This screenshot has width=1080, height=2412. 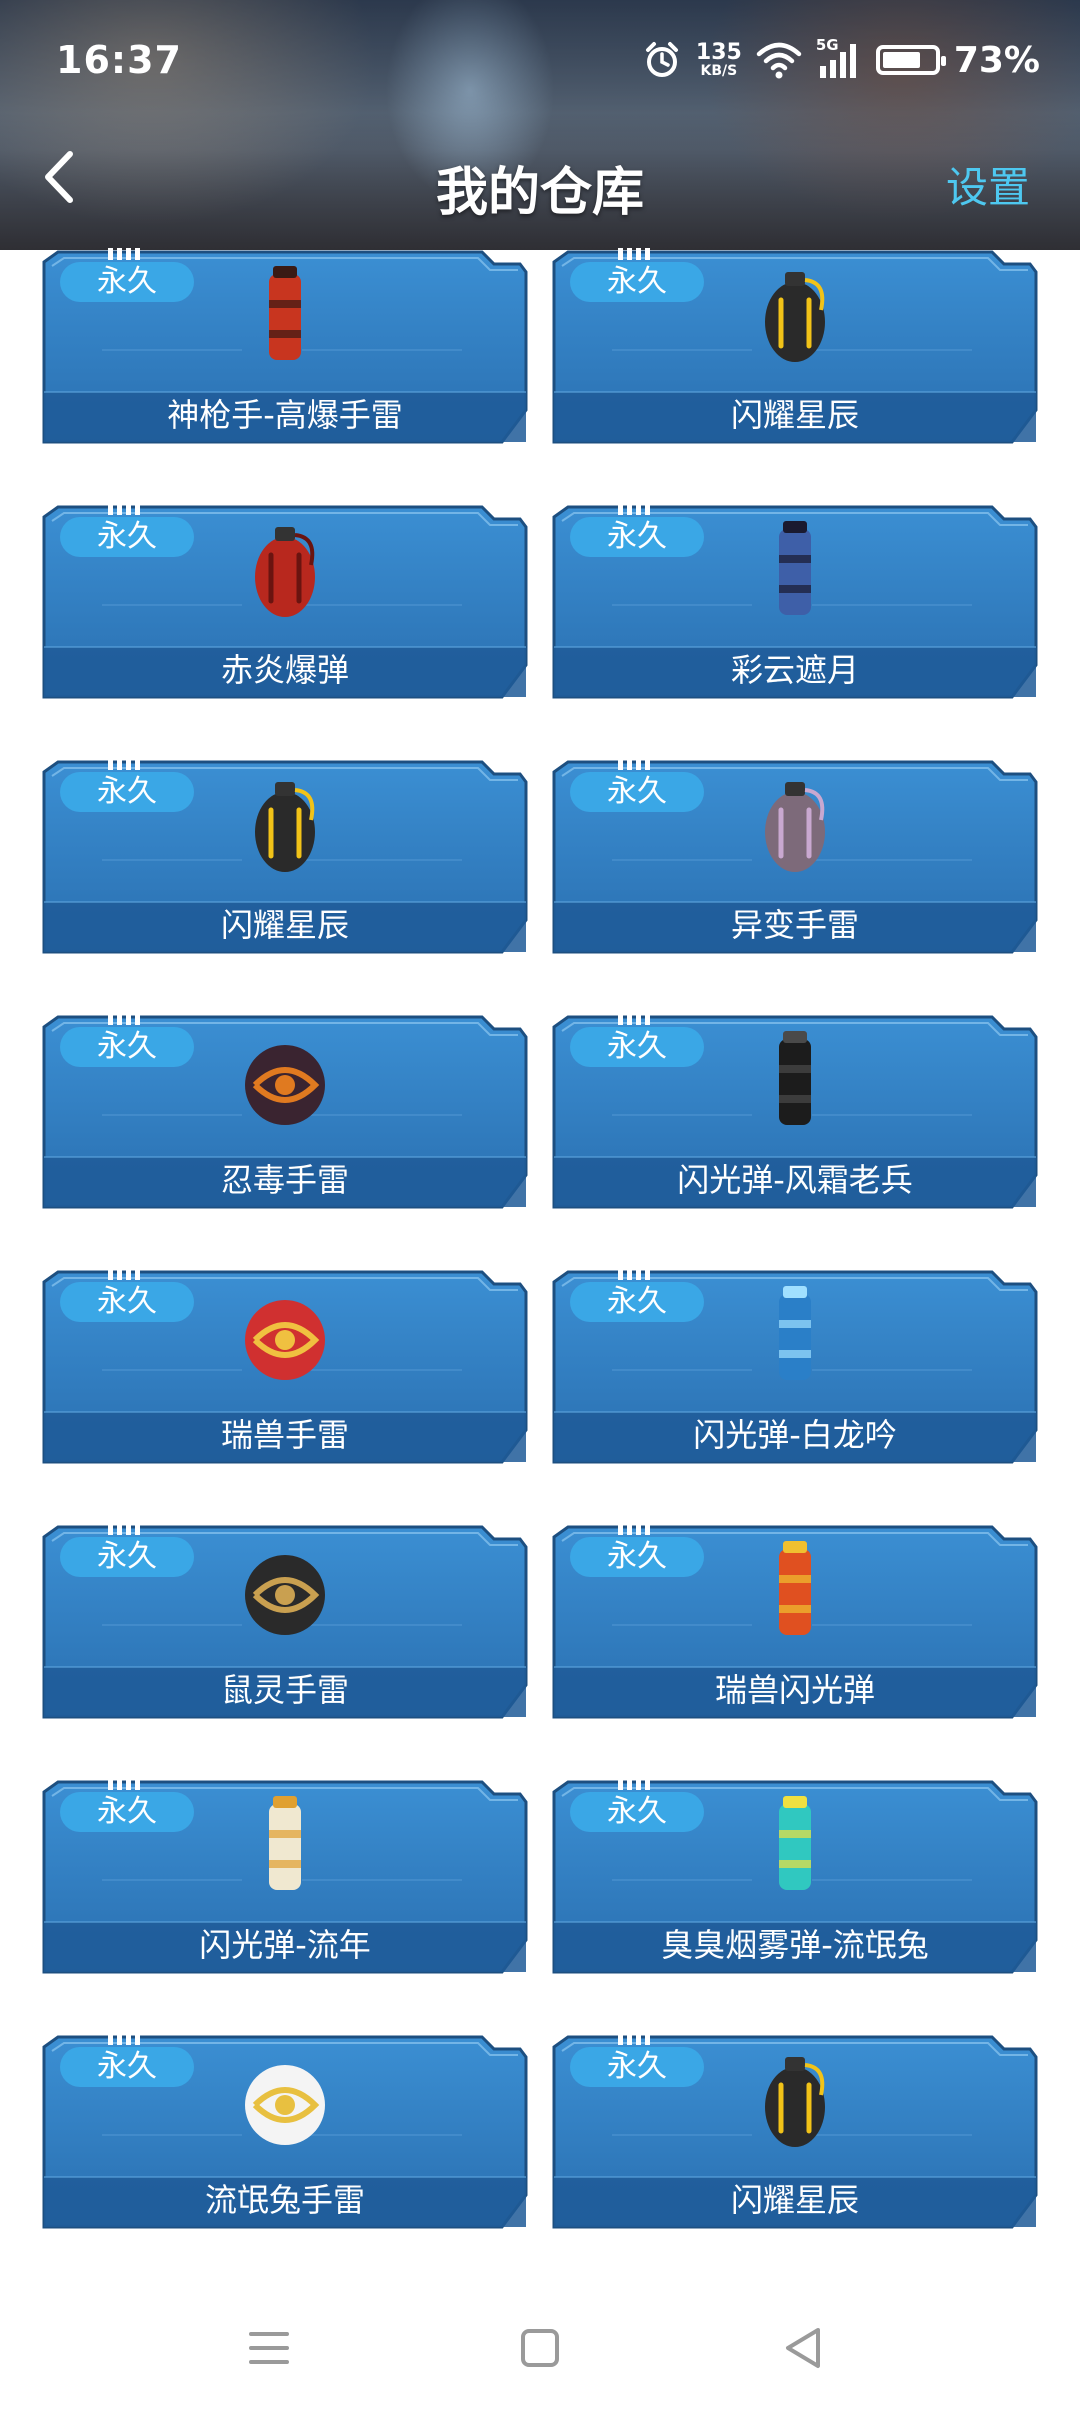 I want to click on item-card: 永久 瑞兽闪光弹, so click(x=795, y=1621).